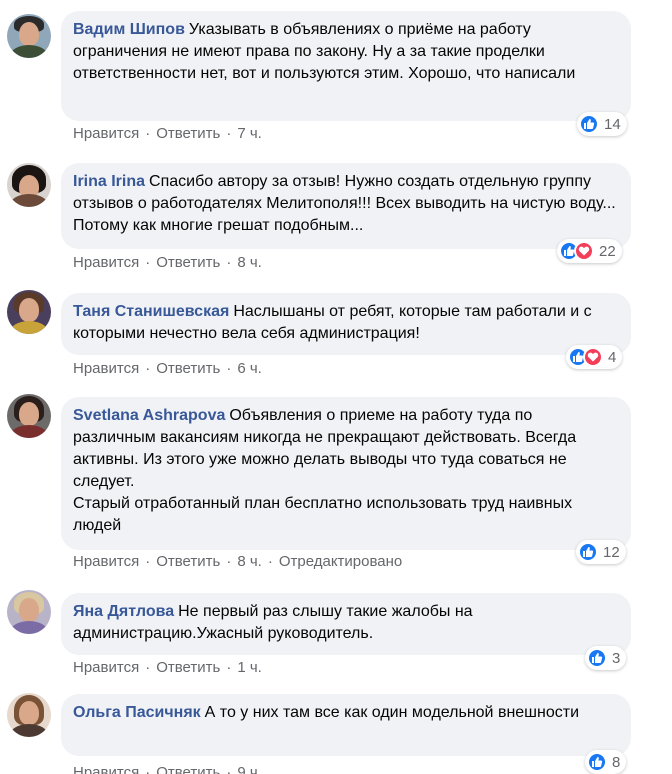 This screenshot has height=774, width=672. I want to click on reactions-summary: 4, so click(594, 357).